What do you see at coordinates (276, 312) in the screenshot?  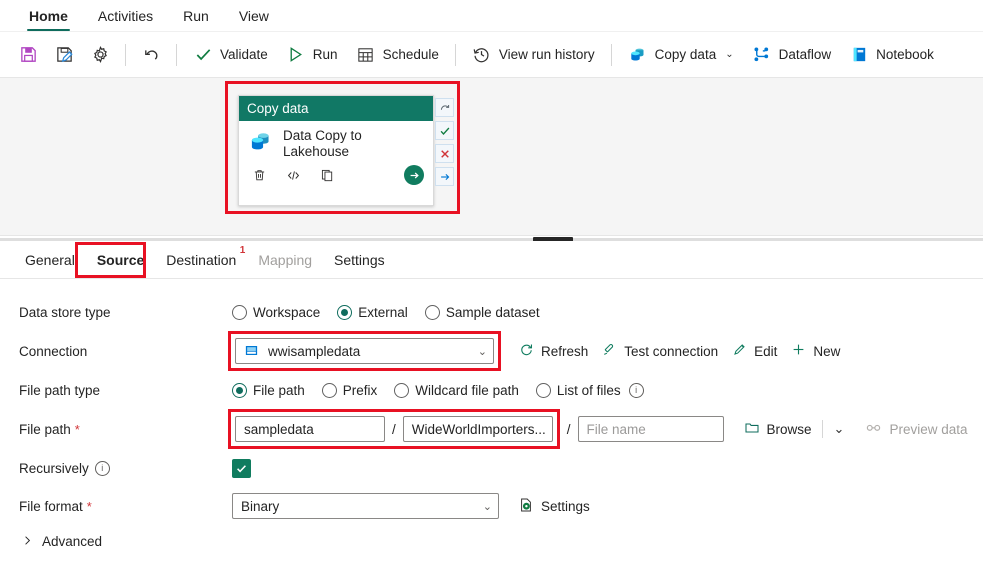 I see `radio-workspace: Workspace` at bounding box center [276, 312].